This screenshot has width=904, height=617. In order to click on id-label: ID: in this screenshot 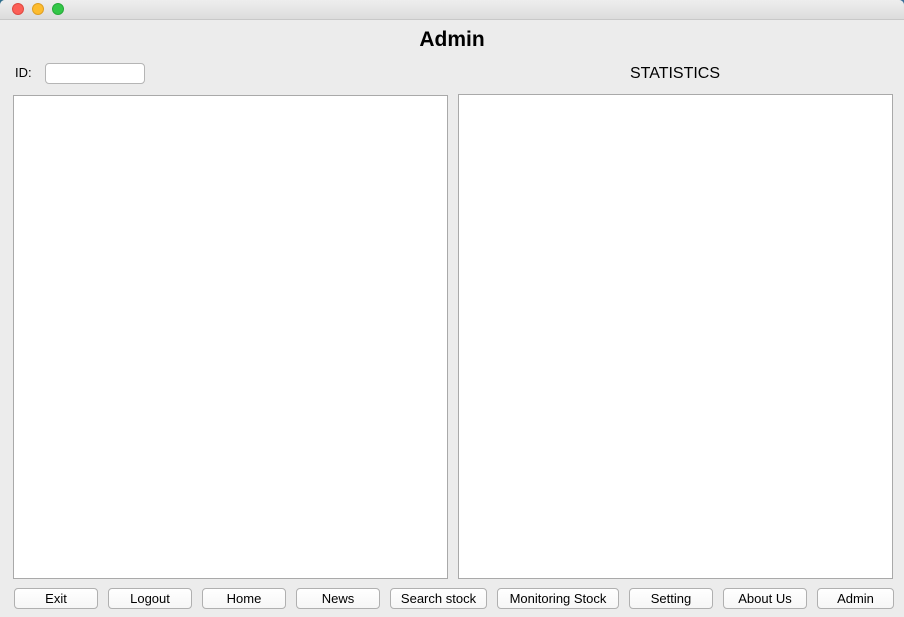, I will do `click(23, 72)`.